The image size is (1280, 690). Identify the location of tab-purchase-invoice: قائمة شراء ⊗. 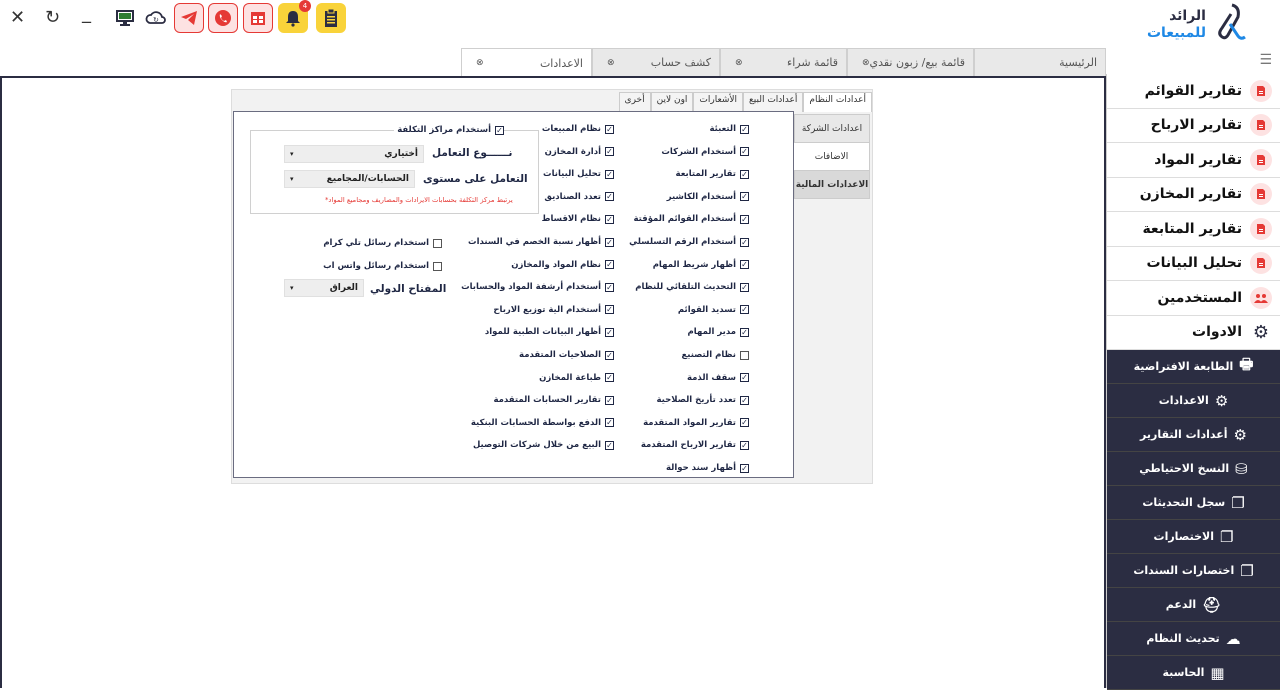
(783, 62).